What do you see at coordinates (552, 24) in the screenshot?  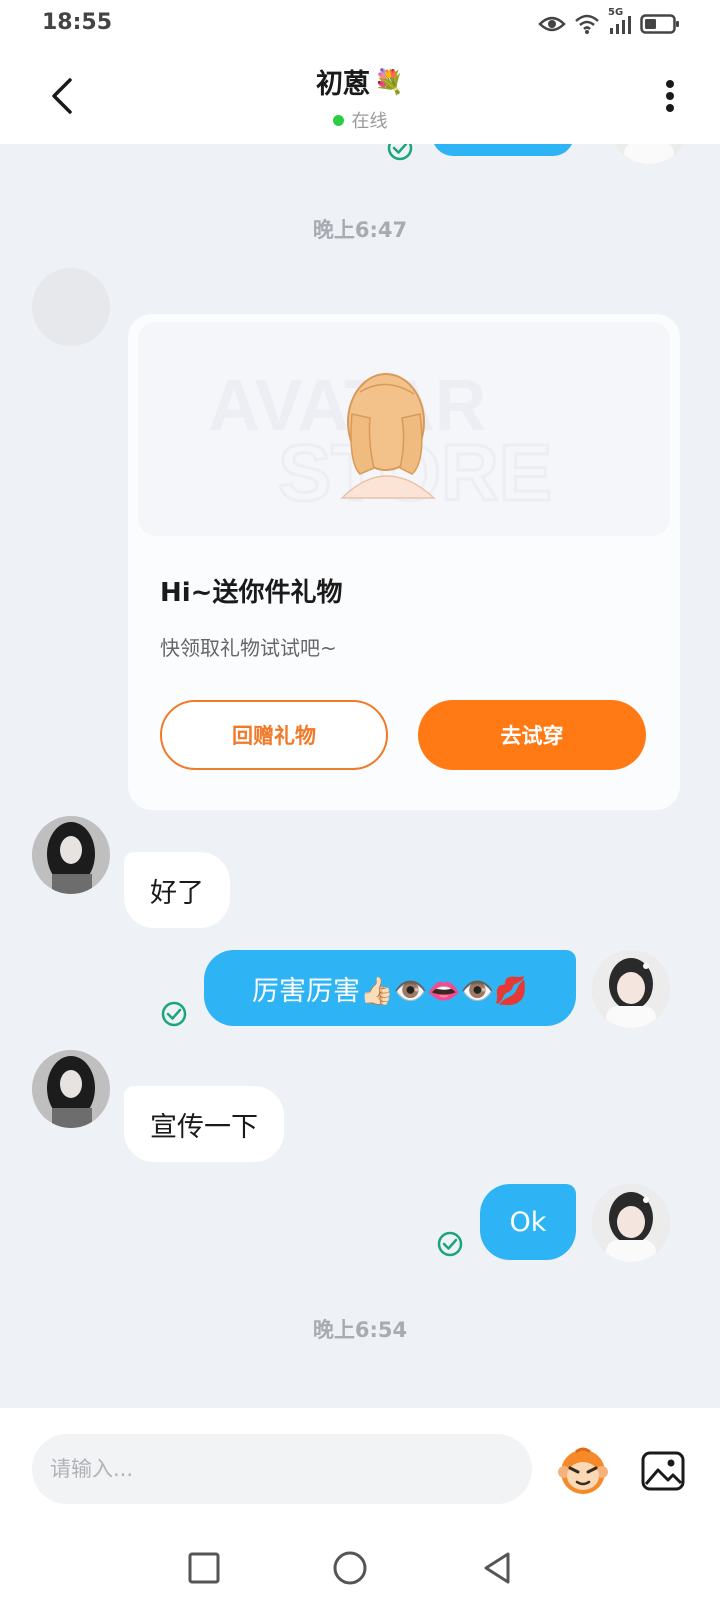 I see `eye-comfort-icon` at bounding box center [552, 24].